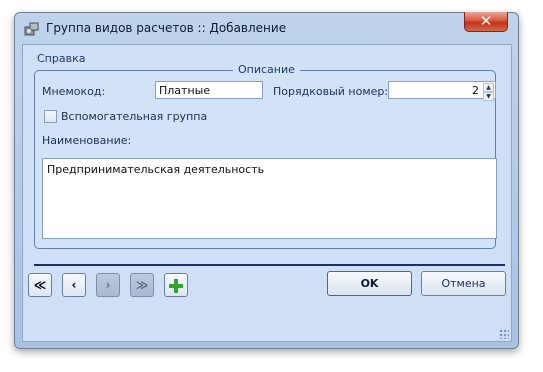 This screenshot has height=372, width=543. Describe the element at coordinates (504, 334) in the screenshot. I see `resize-grip-icon` at that location.